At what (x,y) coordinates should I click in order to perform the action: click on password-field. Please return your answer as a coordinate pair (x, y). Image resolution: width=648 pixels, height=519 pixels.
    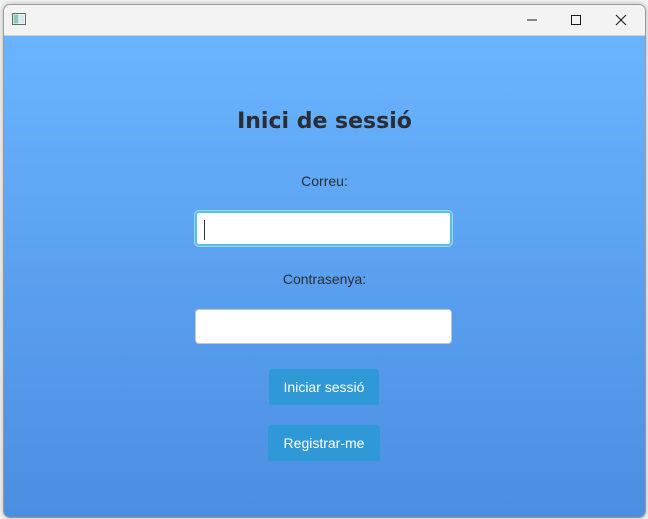
    Looking at the image, I should click on (323, 326).